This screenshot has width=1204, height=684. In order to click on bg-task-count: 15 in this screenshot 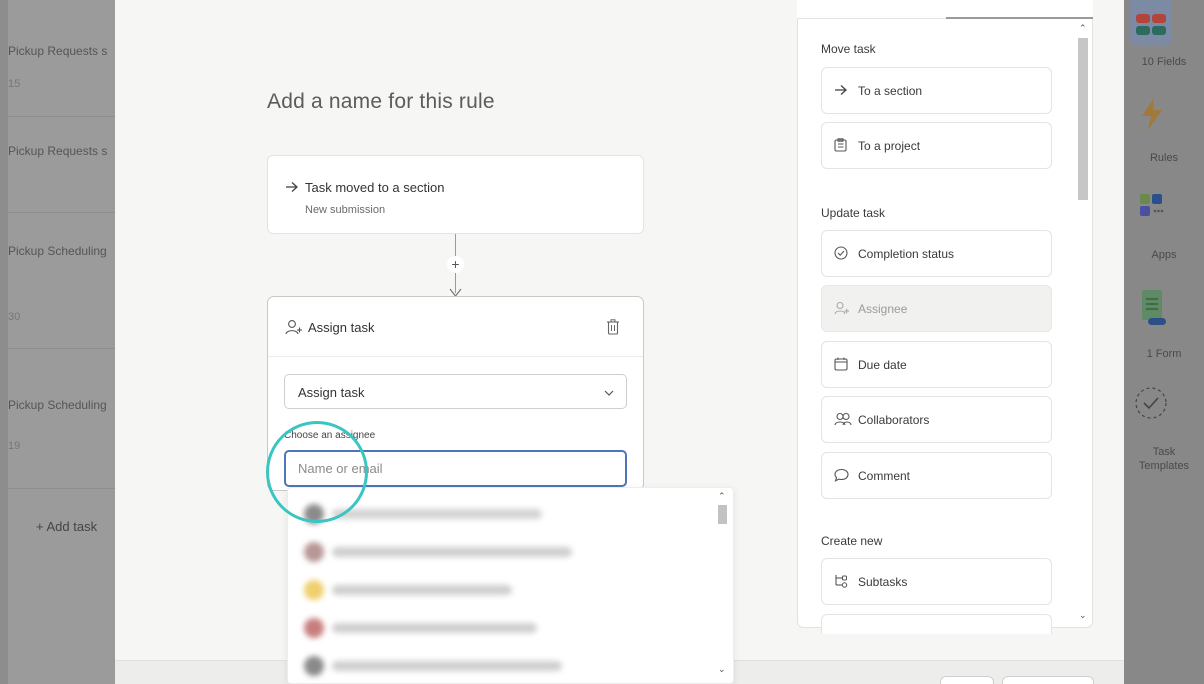, I will do `click(14, 84)`.